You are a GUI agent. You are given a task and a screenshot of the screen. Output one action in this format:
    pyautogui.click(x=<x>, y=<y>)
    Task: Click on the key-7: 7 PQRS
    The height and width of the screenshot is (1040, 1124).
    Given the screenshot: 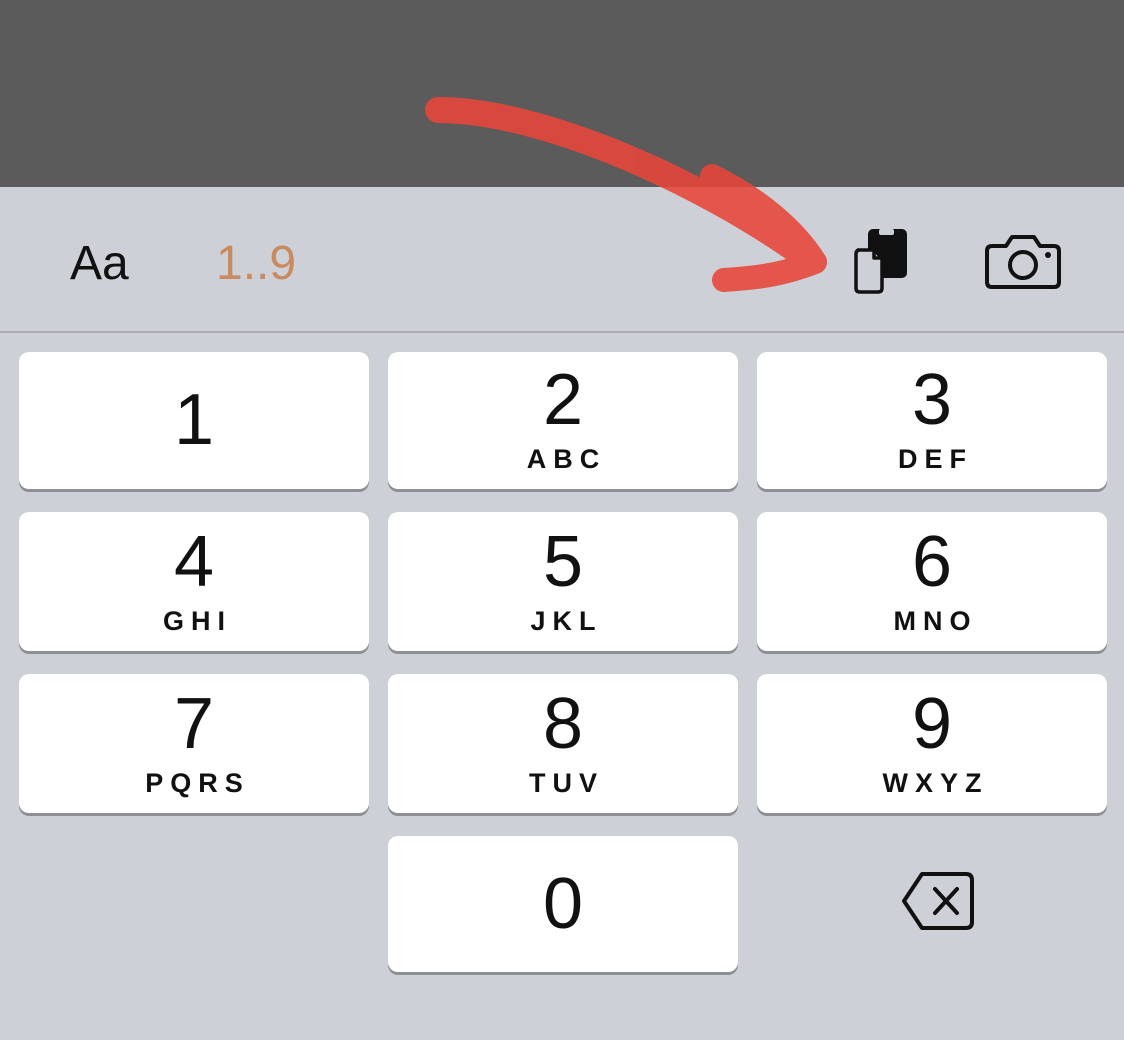 What is the action you would take?
    pyautogui.click(x=194, y=743)
    